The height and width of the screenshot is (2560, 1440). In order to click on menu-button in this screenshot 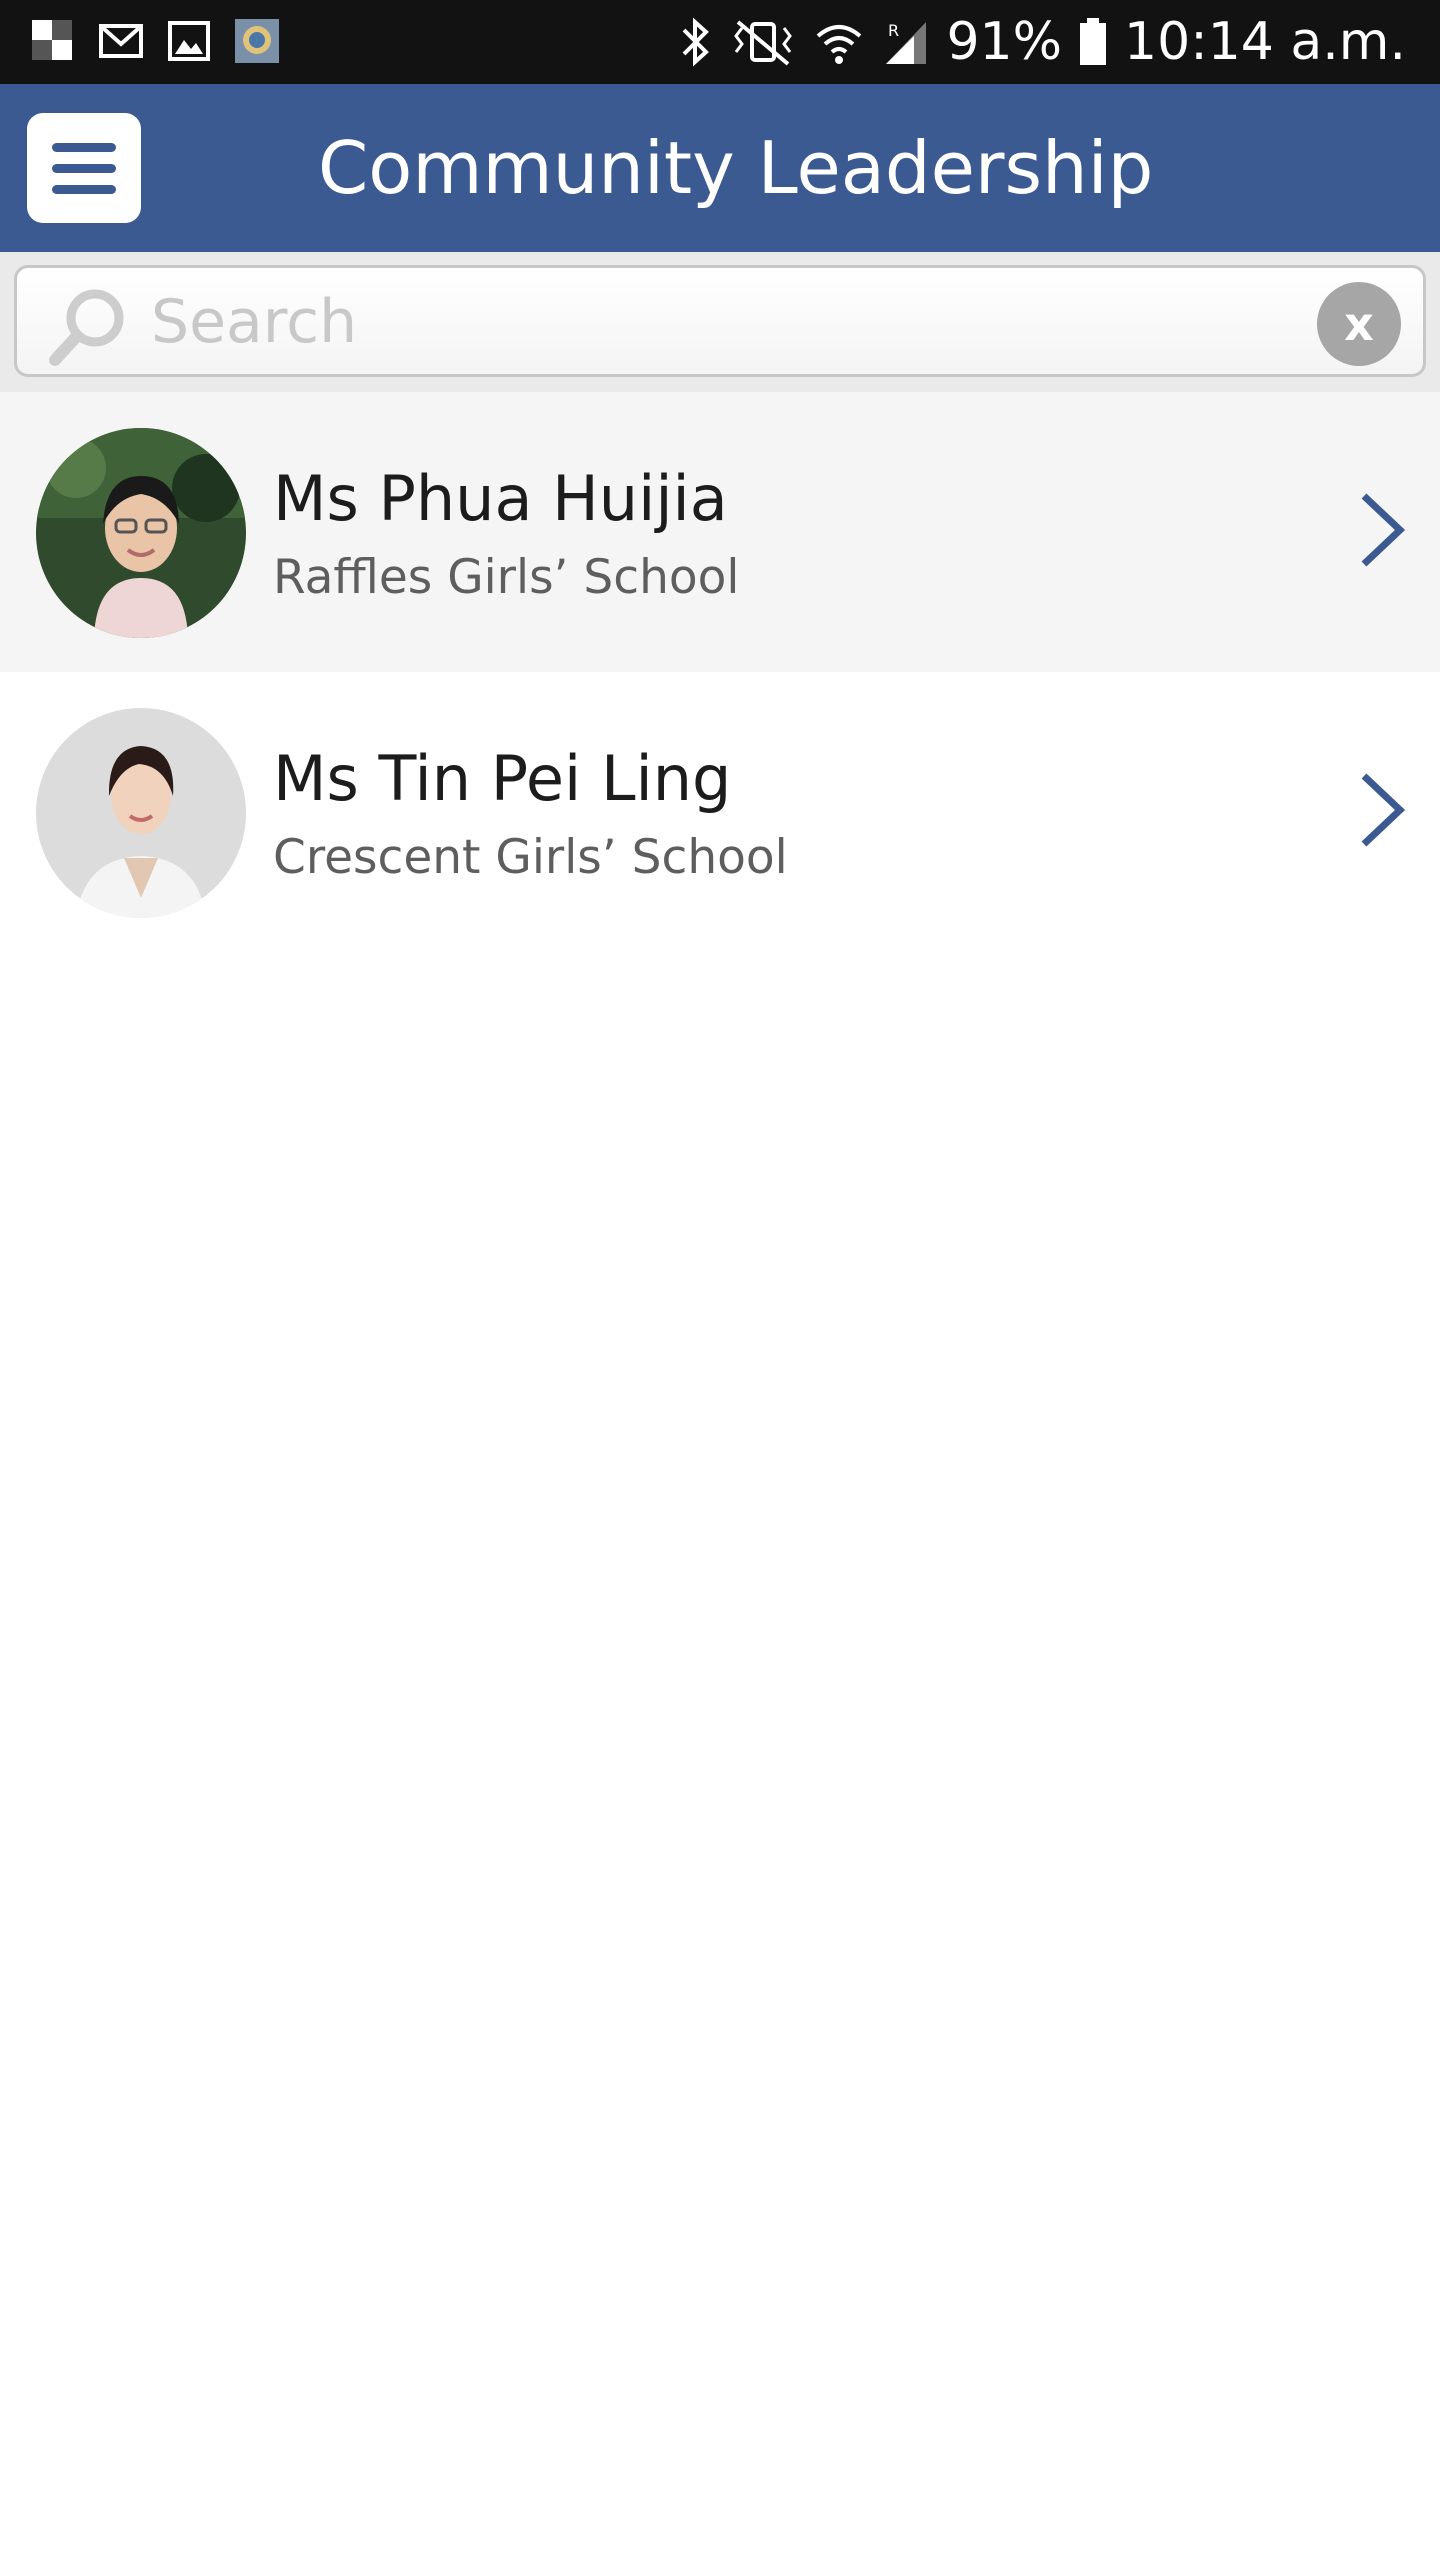, I will do `click(84, 168)`.